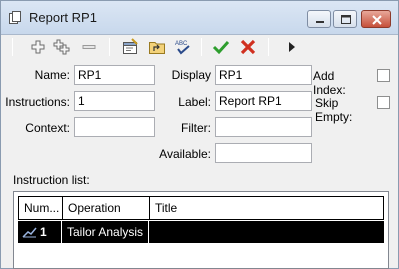 Image resolution: width=399 pixels, height=269 pixels. What do you see at coordinates (89, 47) in the screenshot?
I see `remove-icon` at bounding box center [89, 47].